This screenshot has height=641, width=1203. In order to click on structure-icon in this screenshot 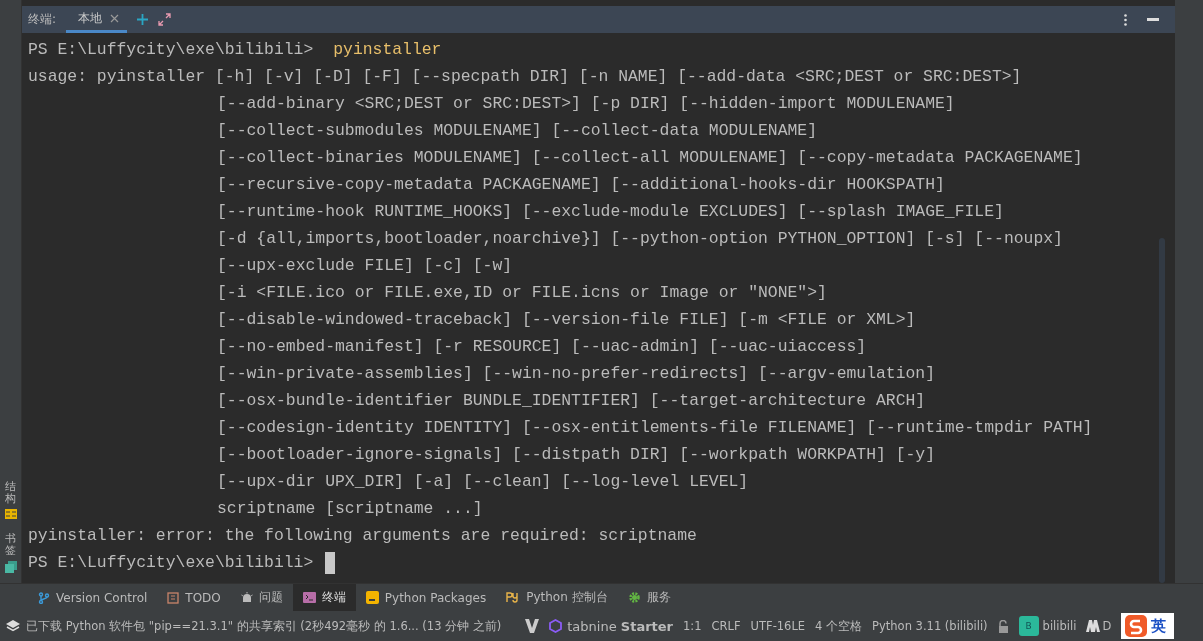, I will do `click(10, 513)`.